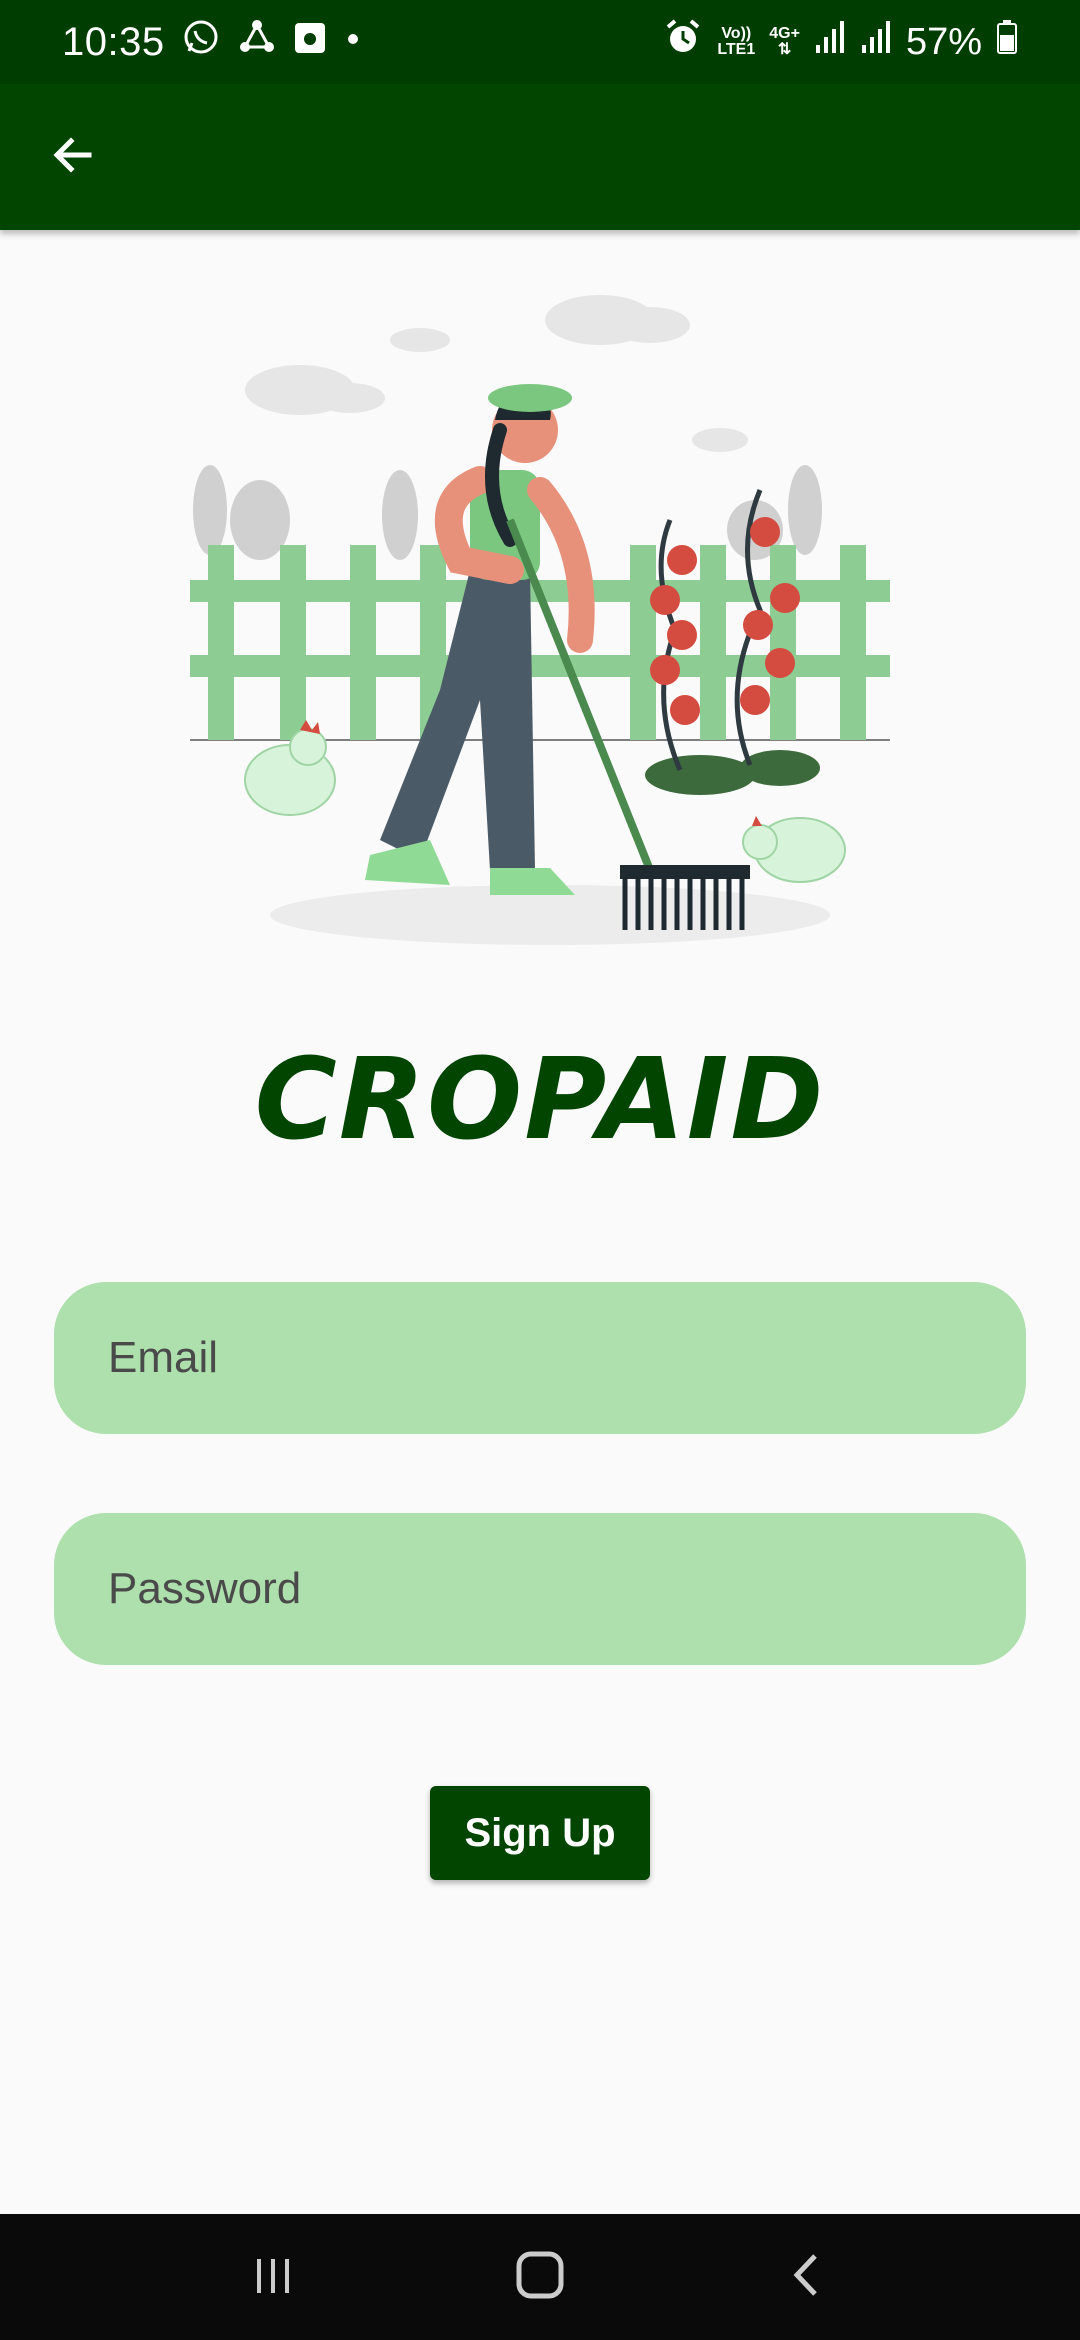 The height and width of the screenshot is (2340, 1080). I want to click on back-icon, so click(807, 2277).